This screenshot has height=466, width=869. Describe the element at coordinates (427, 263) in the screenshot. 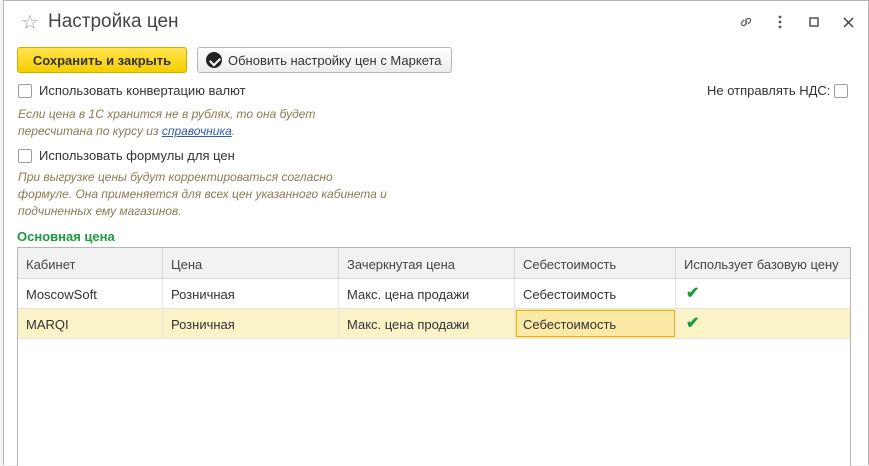

I see `column-header: Зачеркнутая цена` at that location.